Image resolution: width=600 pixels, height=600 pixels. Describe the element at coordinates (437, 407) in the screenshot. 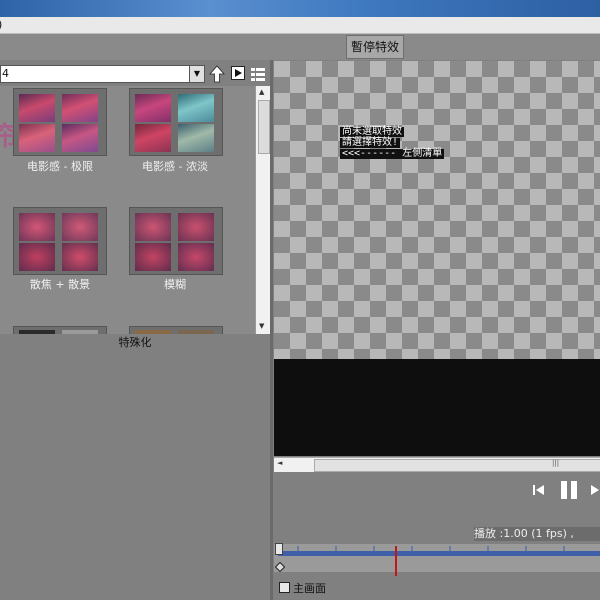

I see `preview-black-area` at that location.